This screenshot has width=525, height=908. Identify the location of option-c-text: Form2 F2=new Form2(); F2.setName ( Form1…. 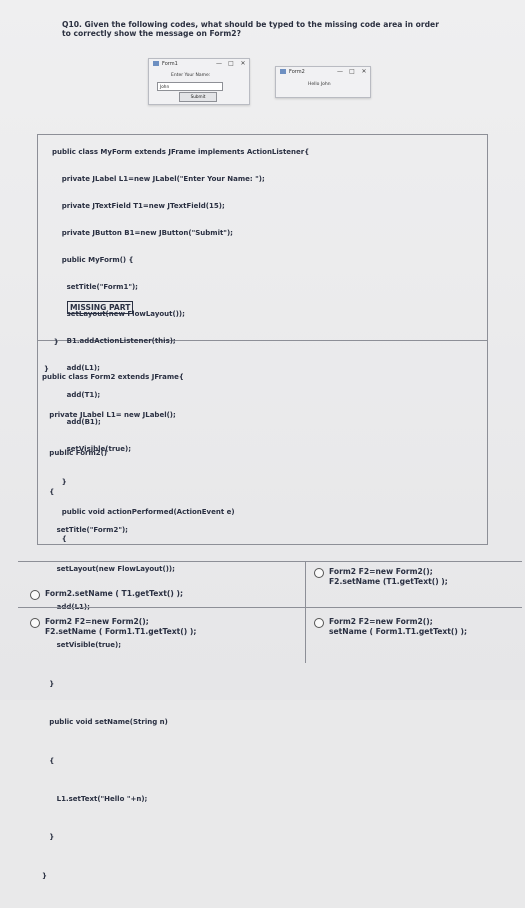
(121, 626).